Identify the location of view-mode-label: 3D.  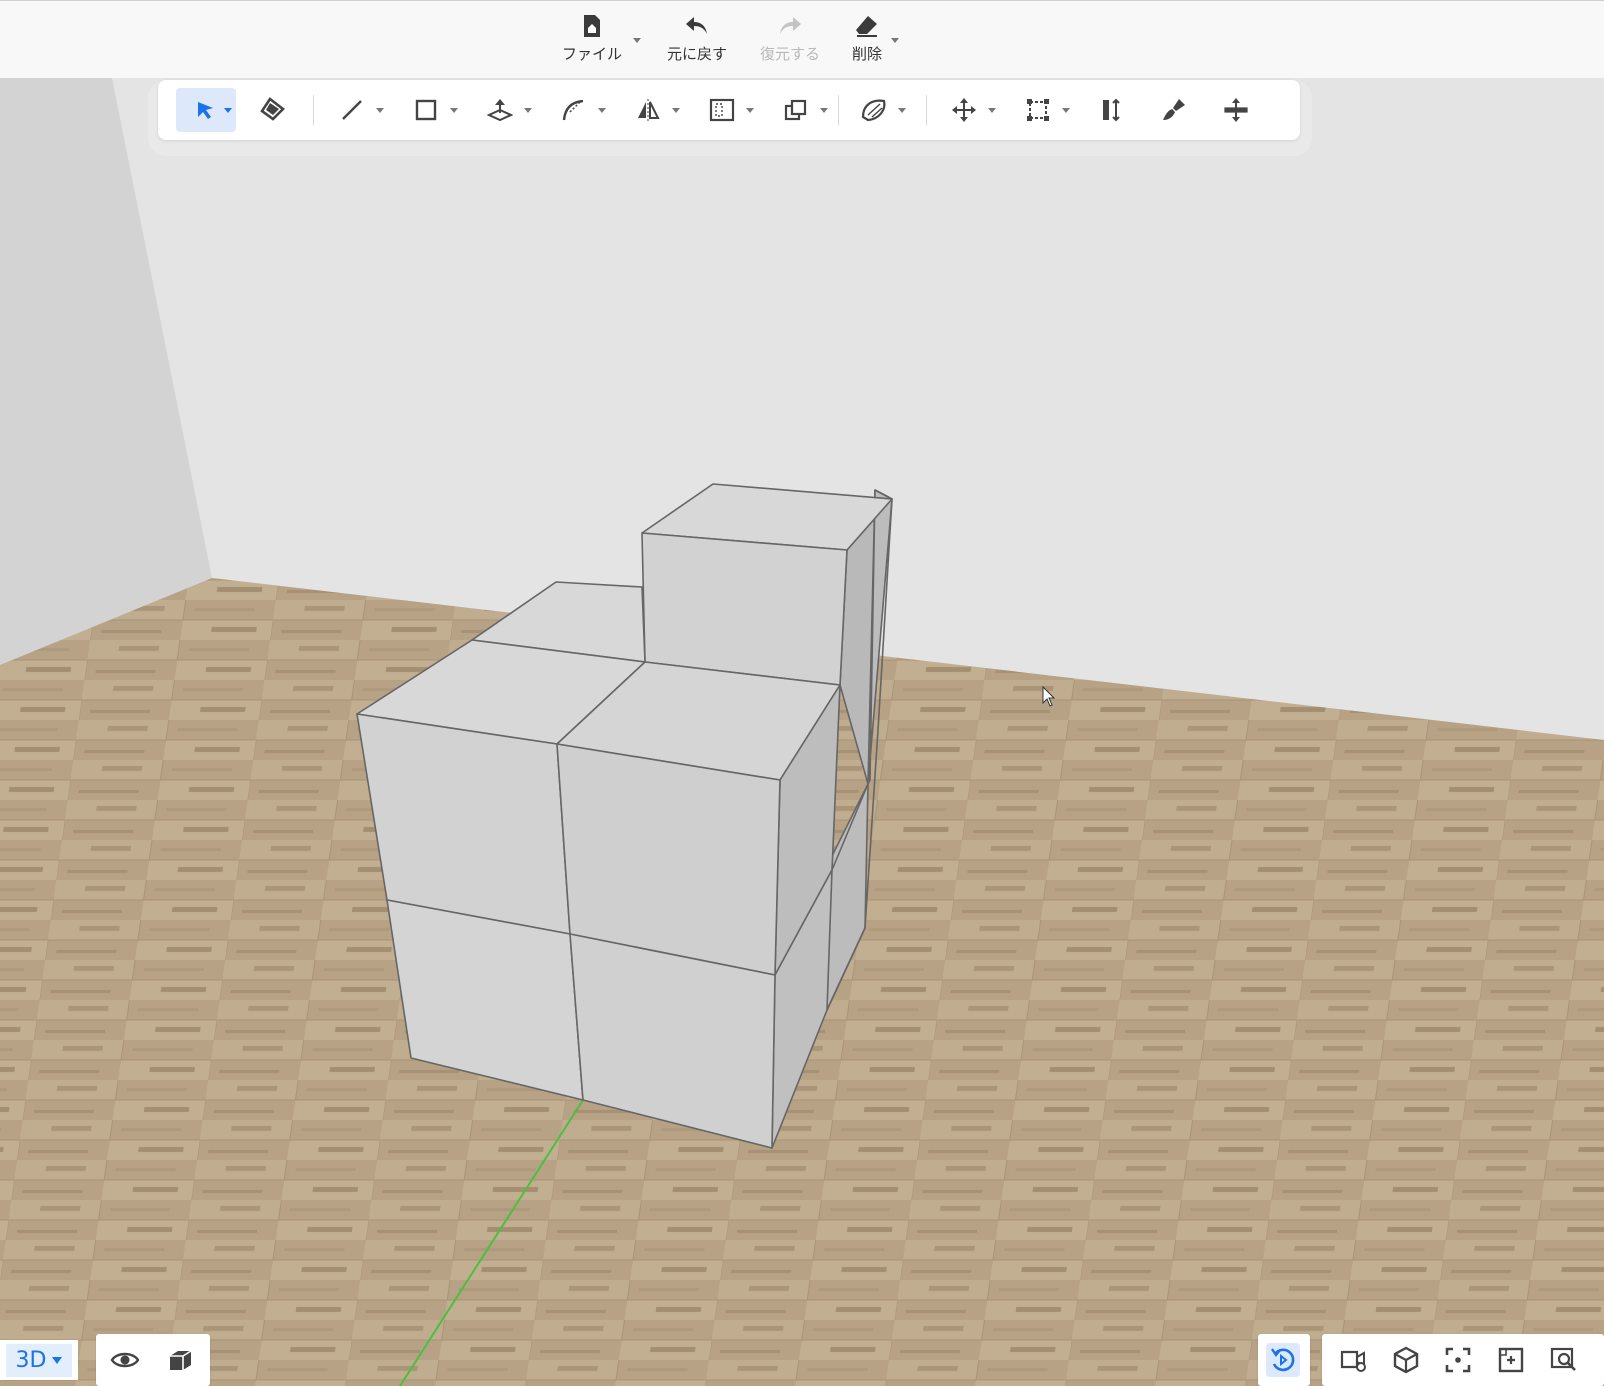
(31, 1360).